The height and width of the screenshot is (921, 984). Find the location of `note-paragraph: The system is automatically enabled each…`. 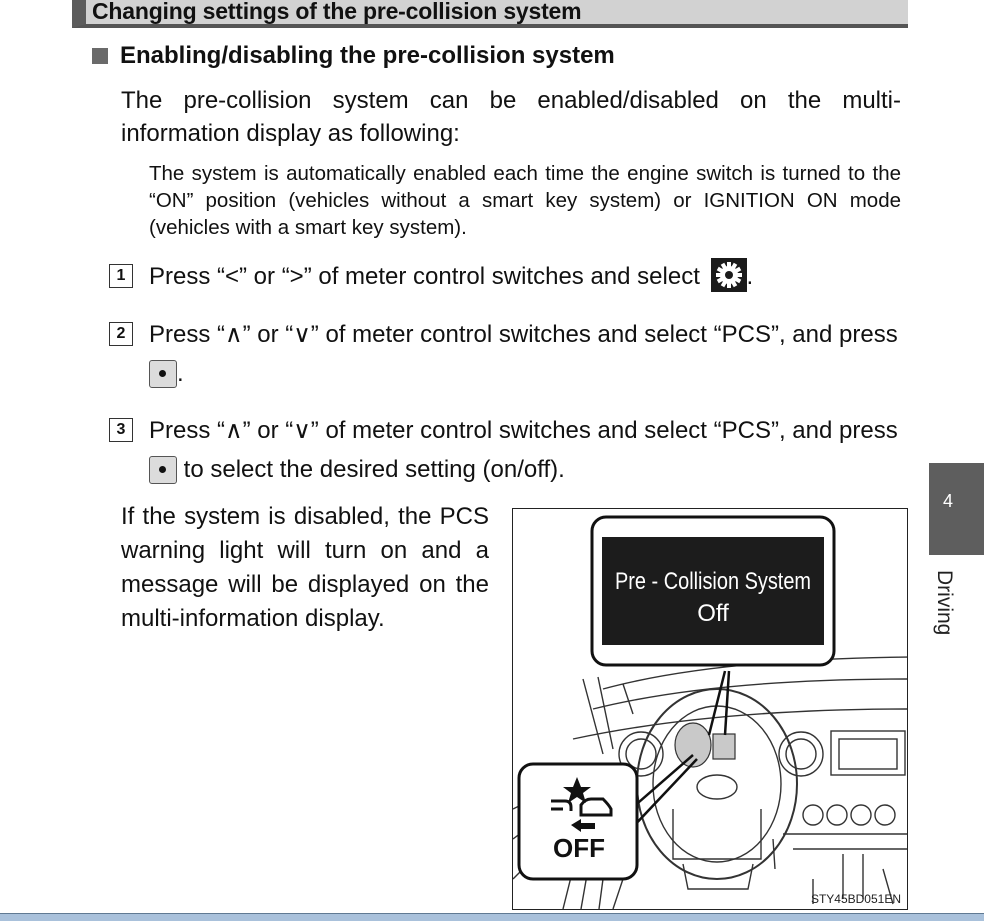

note-paragraph: The system is automatically enabled each… is located at coordinates (525, 200).